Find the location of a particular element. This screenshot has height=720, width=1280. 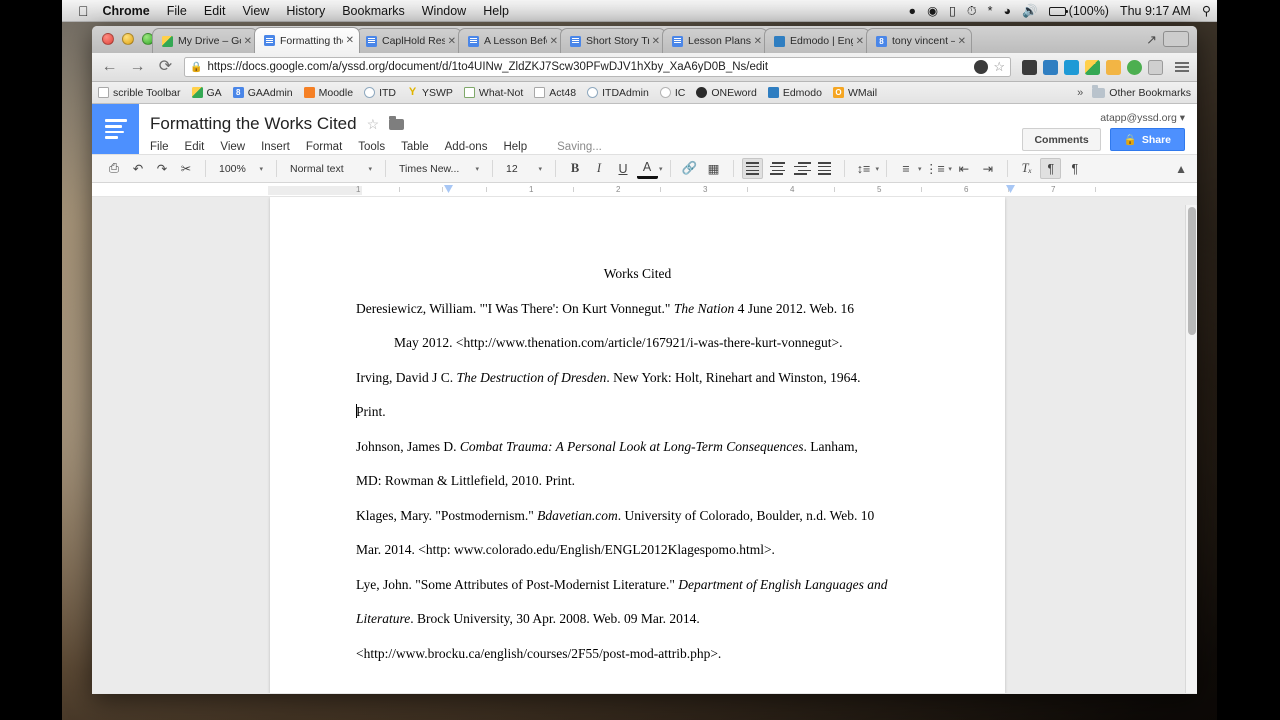

bluetooth-icon: * is located at coordinates (990, 11).